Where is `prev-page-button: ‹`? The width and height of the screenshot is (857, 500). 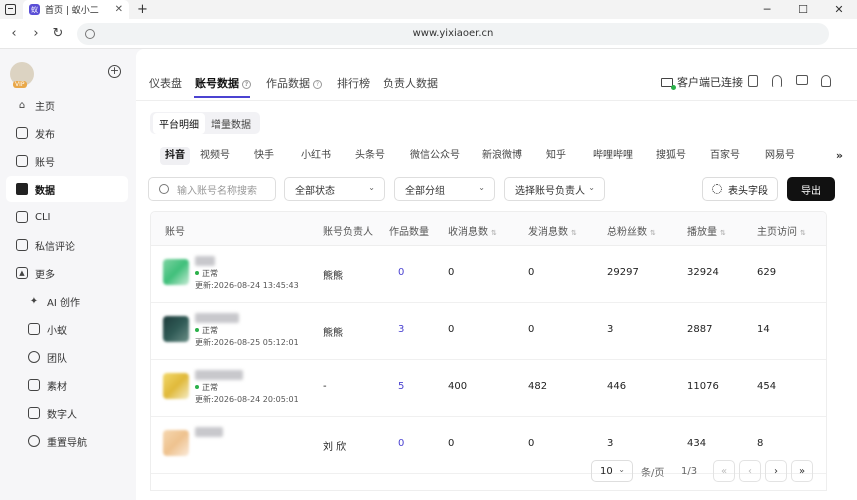 prev-page-button: ‹ is located at coordinates (750, 471).